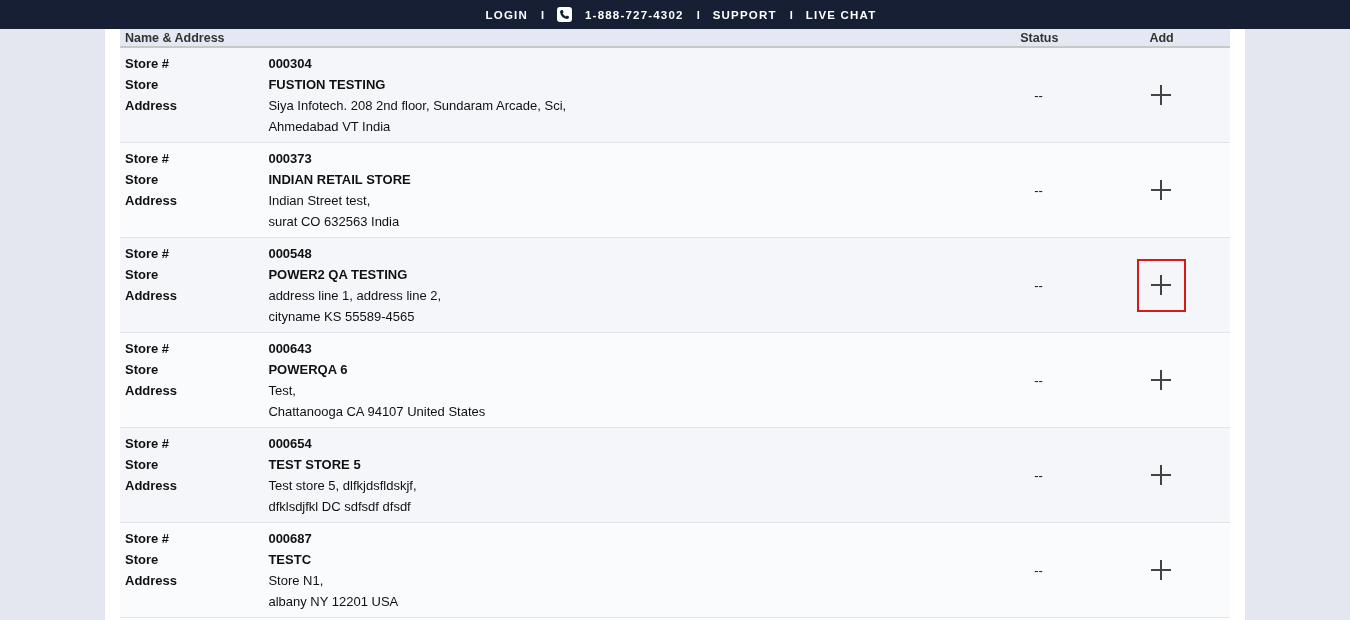 The image size is (1350, 620). Describe the element at coordinates (338, 275) in the screenshot. I see `store-name: POWER2 QA TESTING` at that location.